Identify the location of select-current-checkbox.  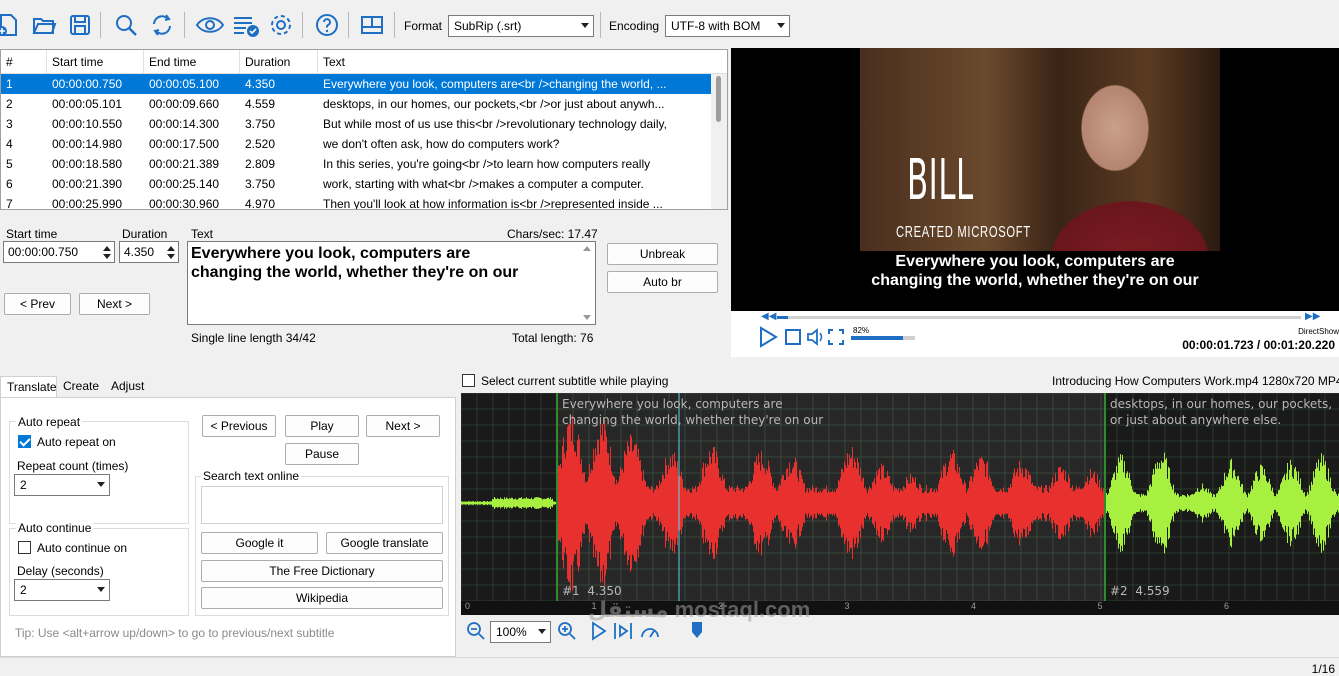
(468, 380).